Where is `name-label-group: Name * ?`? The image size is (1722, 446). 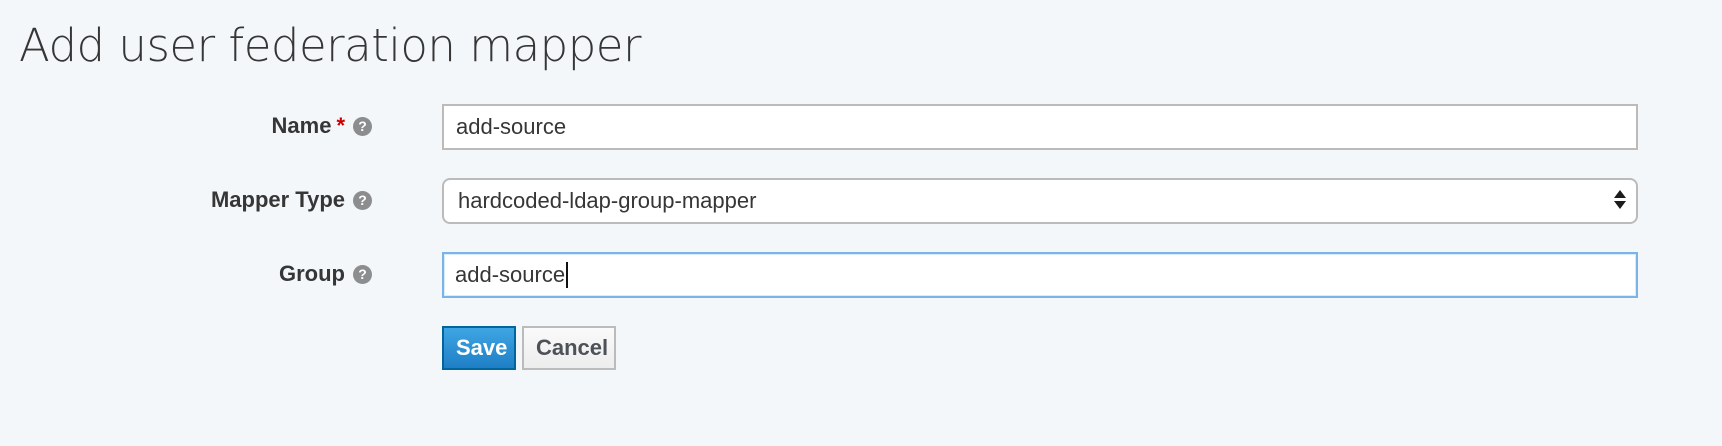
name-label-group: Name * ? is located at coordinates (322, 126).